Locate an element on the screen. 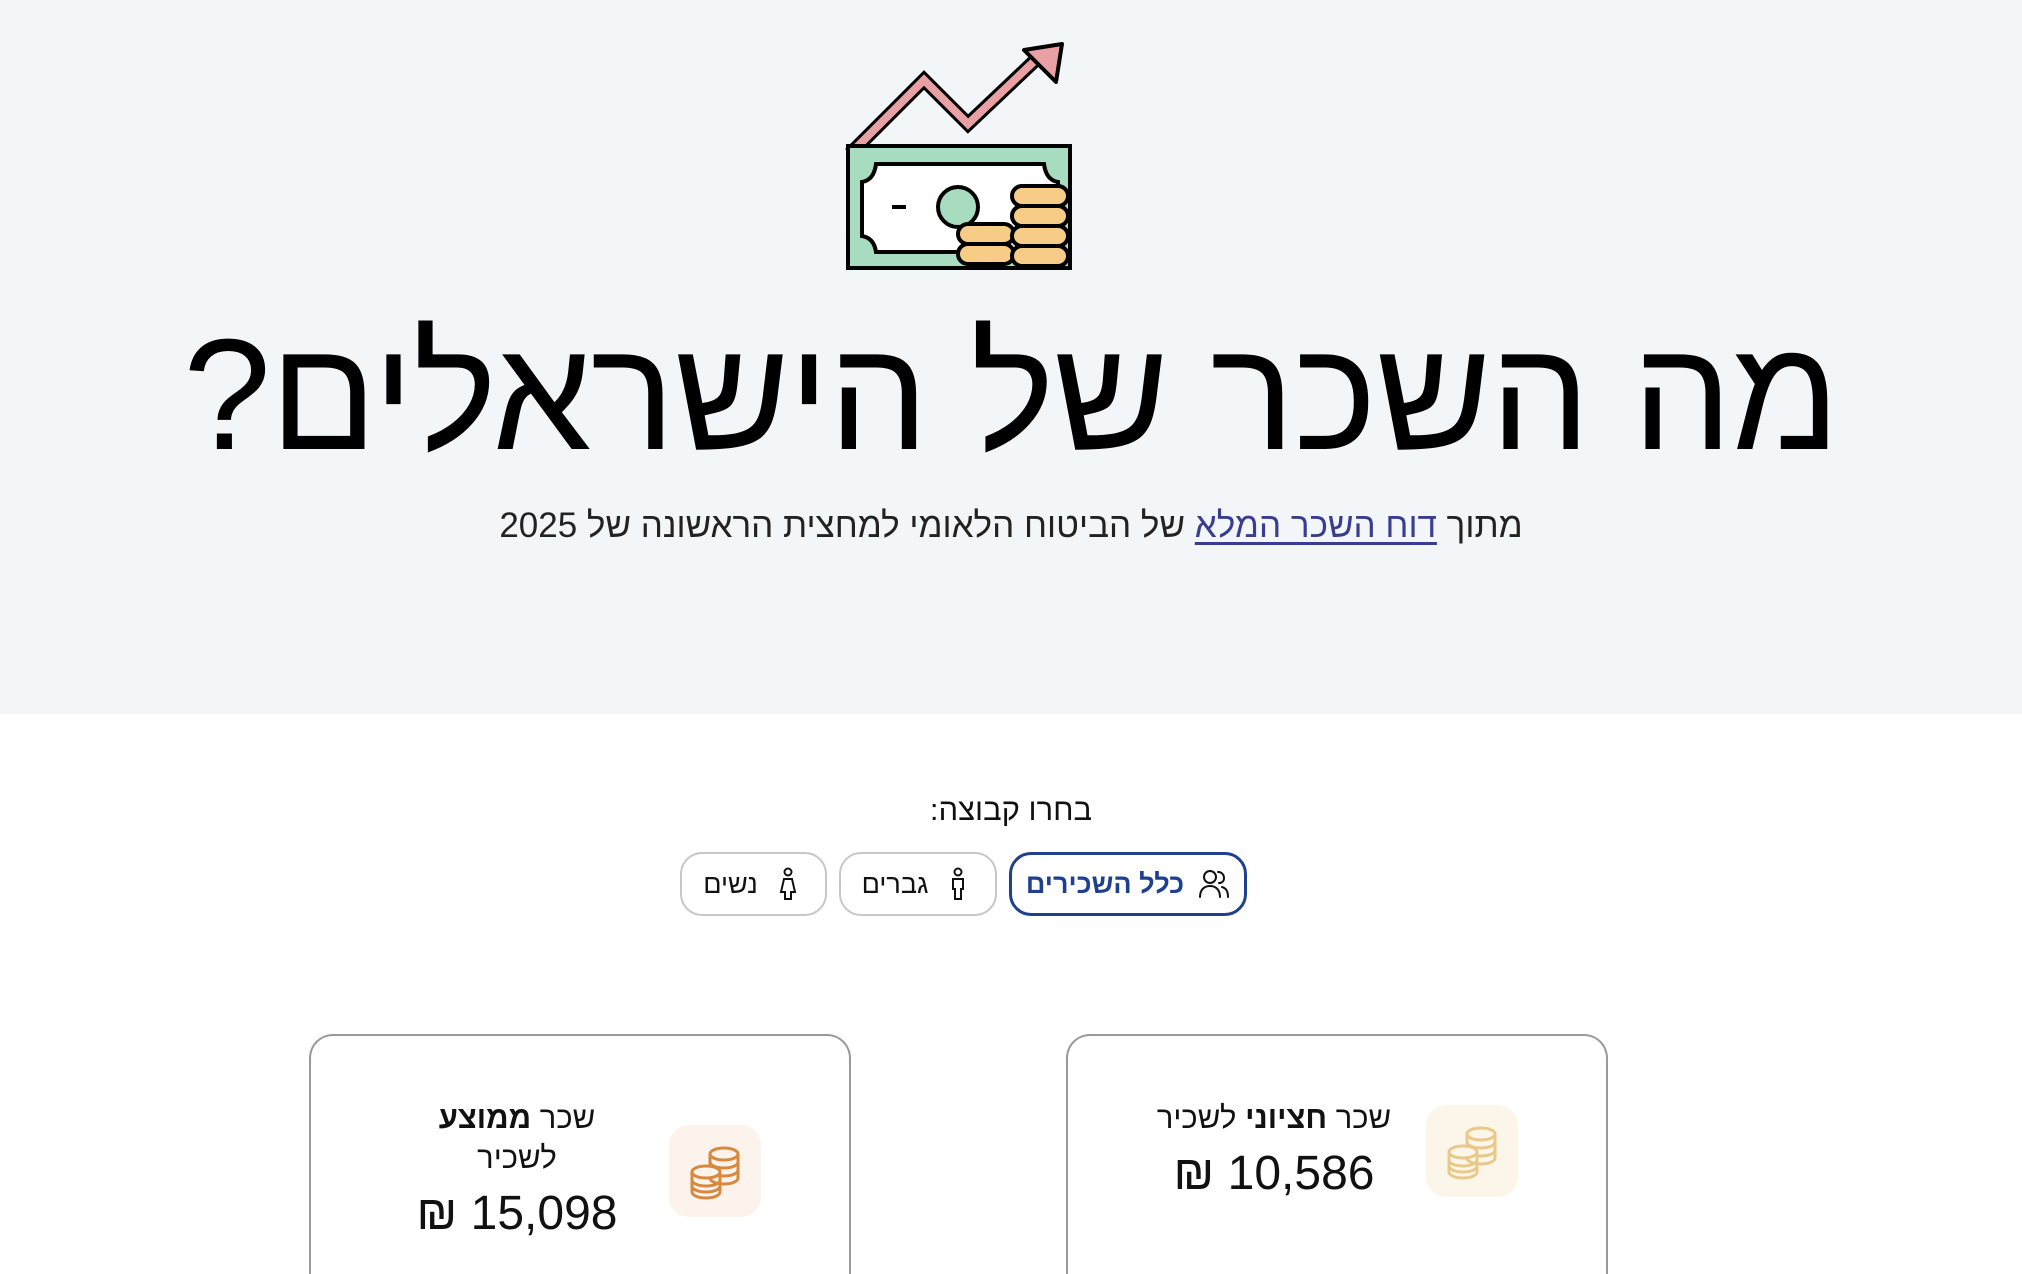 The width and height of the screenshot is (2022, 1274). page-title: מה השכר של הישראלים? is located at coordinates (1011, 395).